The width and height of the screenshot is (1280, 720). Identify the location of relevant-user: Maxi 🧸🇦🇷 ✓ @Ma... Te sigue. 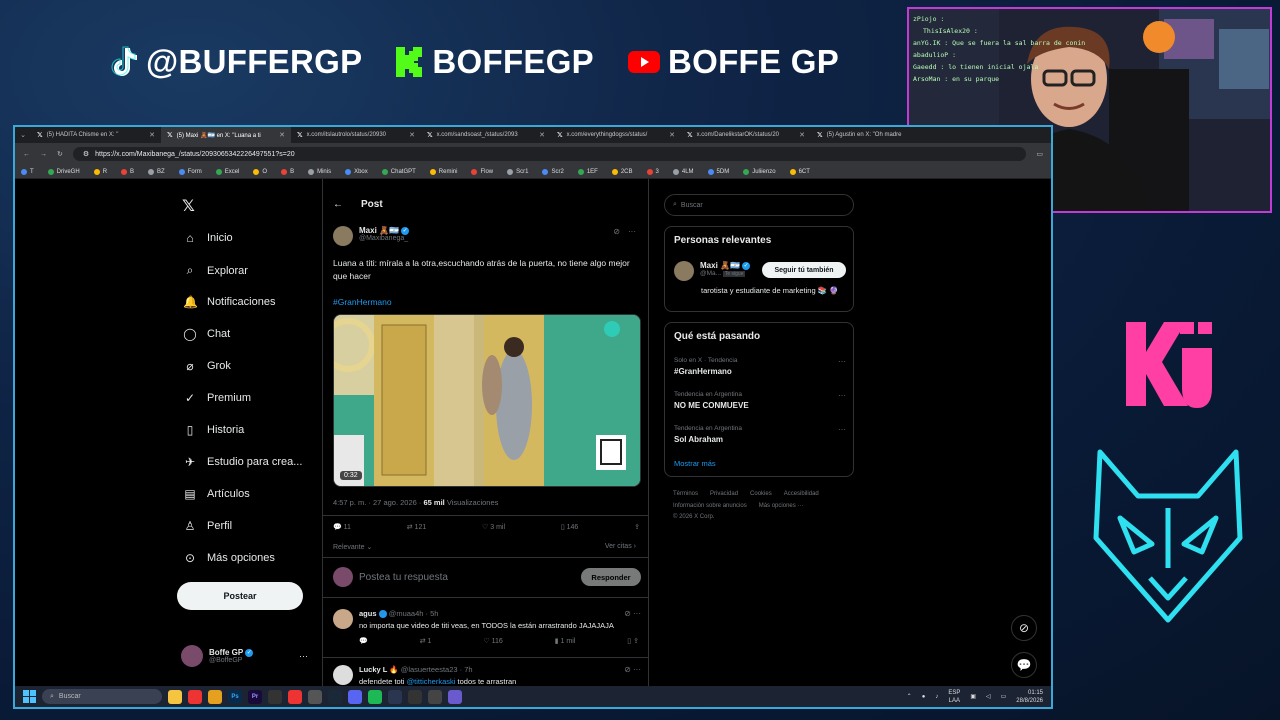
(712, 271).